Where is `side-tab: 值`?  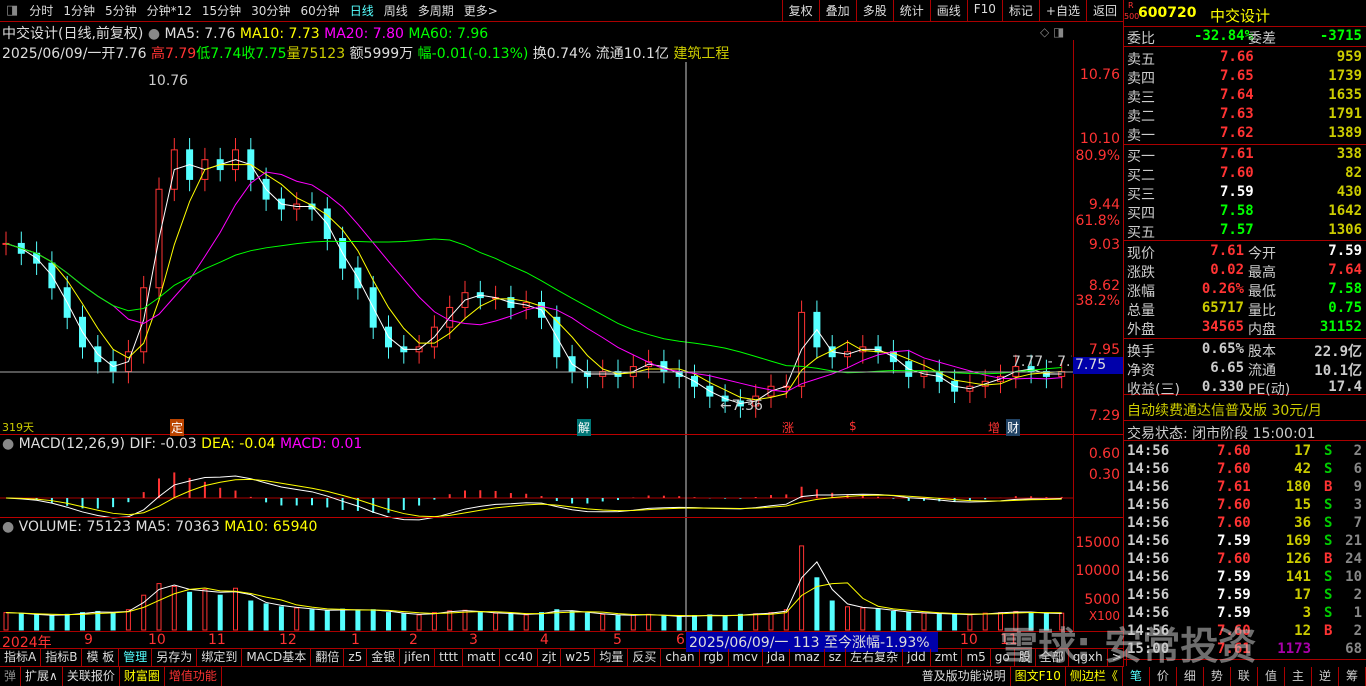
side-tab: 值 is located at coordinates (1271, 676).